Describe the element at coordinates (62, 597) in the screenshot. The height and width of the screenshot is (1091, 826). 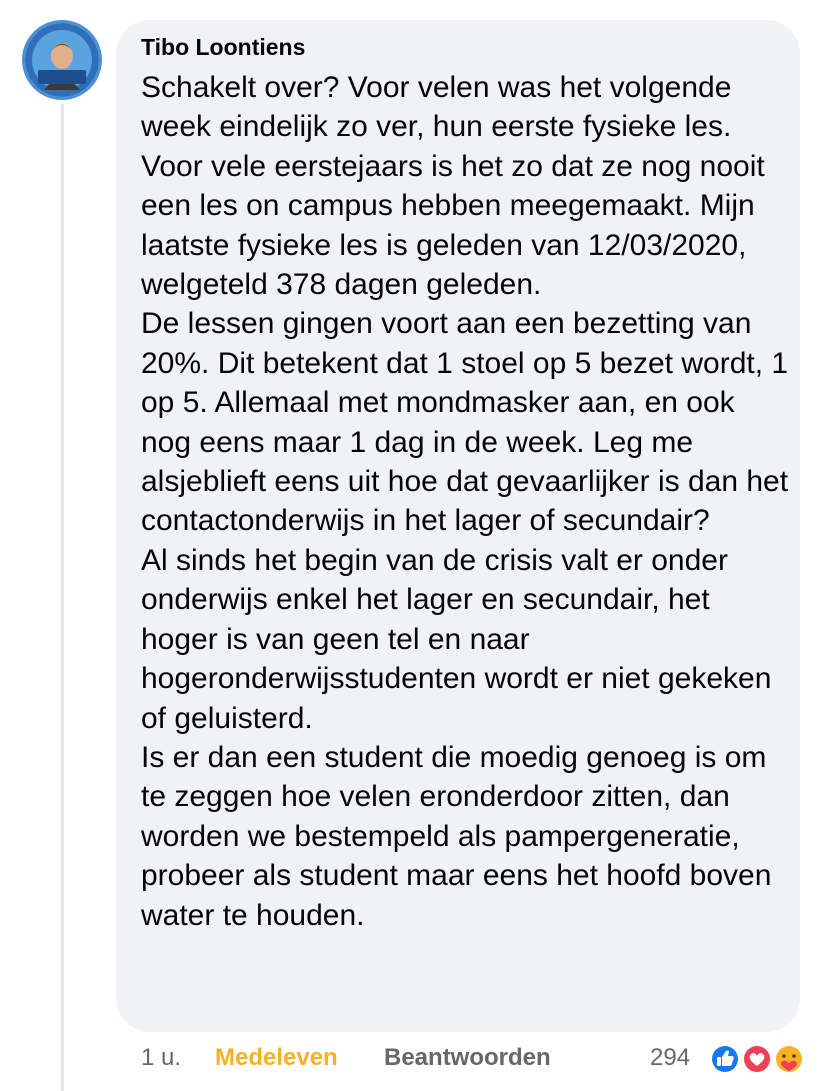
I see `thread-line` at that location.